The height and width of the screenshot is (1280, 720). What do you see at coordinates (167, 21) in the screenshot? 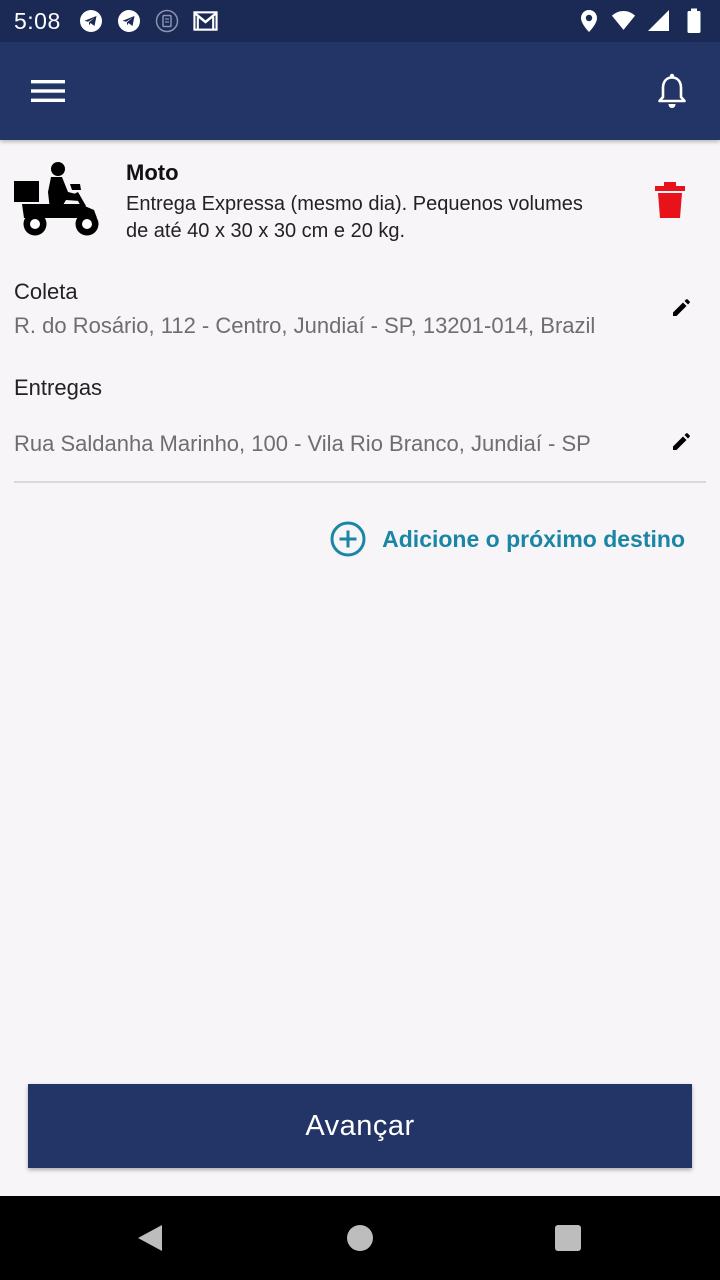
I see `sim-card-icon` at bounding box center [167, 21].